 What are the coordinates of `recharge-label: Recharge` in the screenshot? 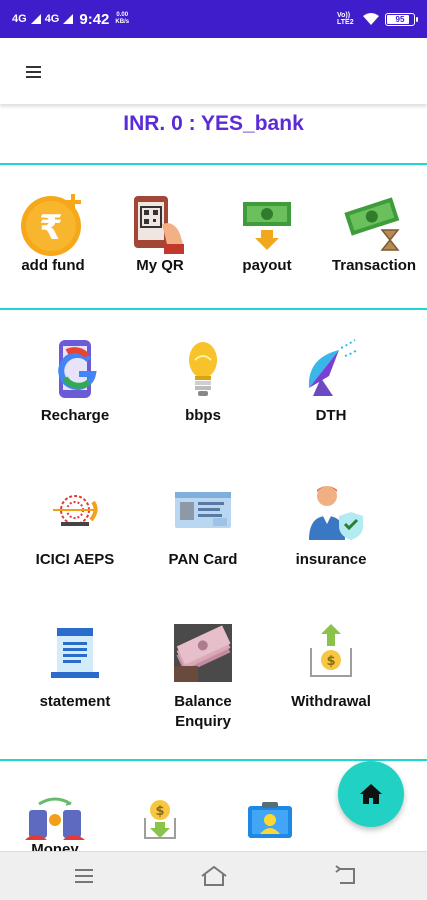 It's located at (75, 415).